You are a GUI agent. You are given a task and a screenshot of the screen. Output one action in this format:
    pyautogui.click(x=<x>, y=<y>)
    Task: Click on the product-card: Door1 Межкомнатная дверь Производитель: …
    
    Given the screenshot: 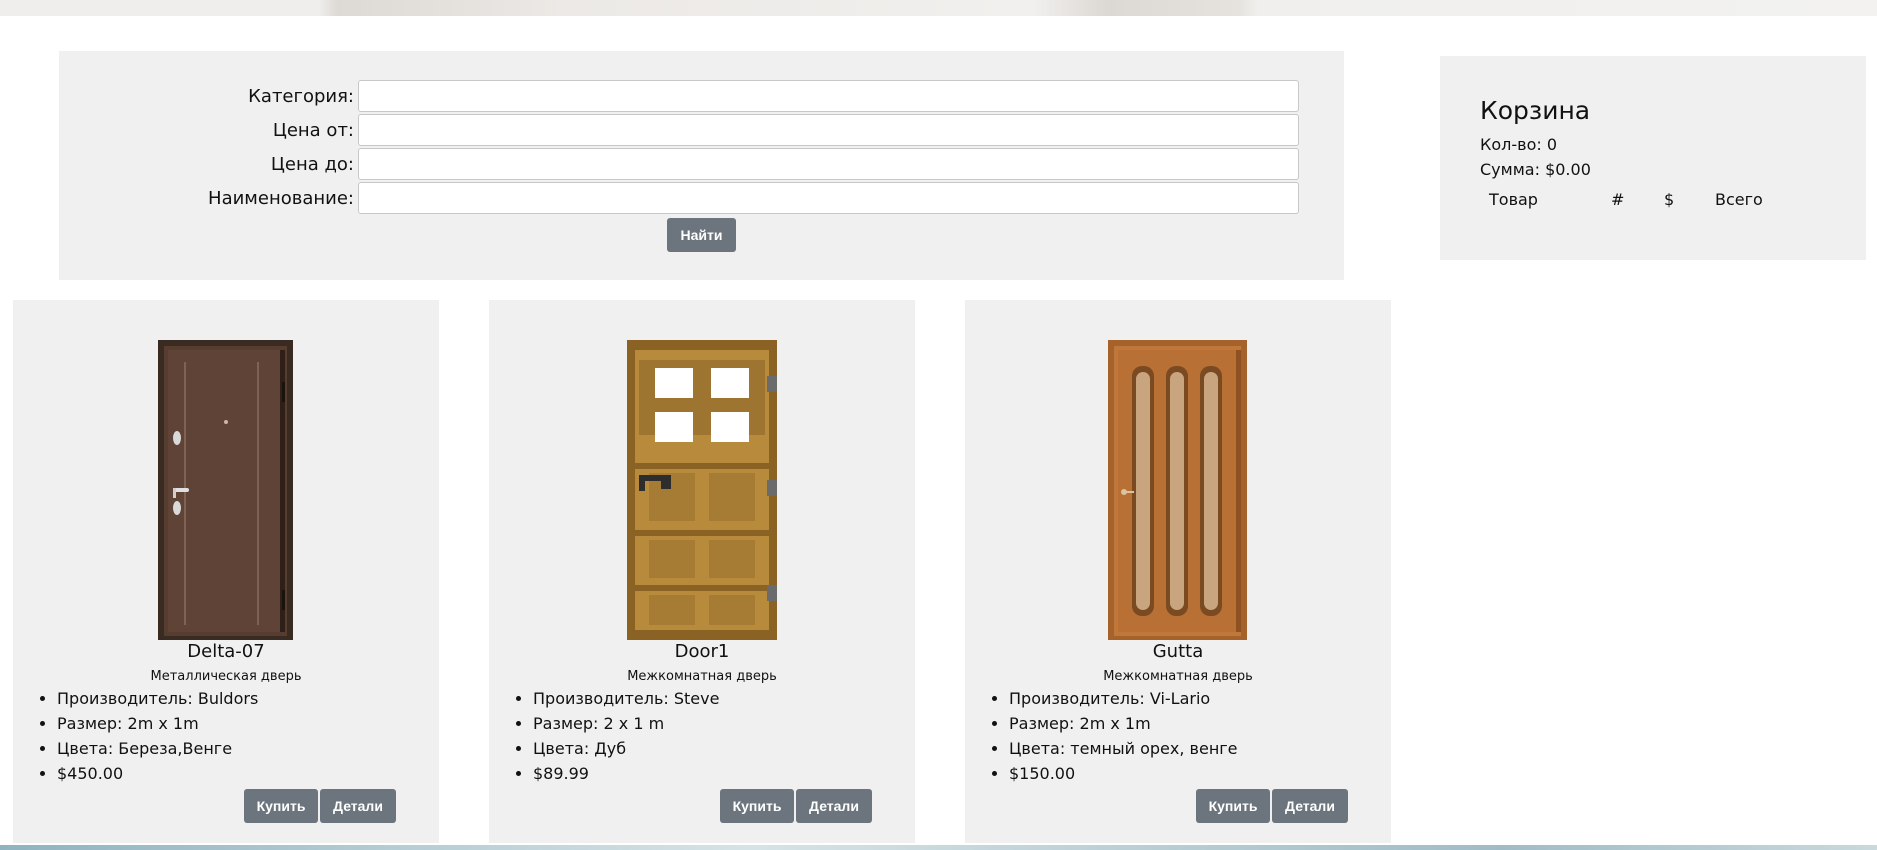 What is the action you would take?
    pyautogui.click(x=702, y=571)
    